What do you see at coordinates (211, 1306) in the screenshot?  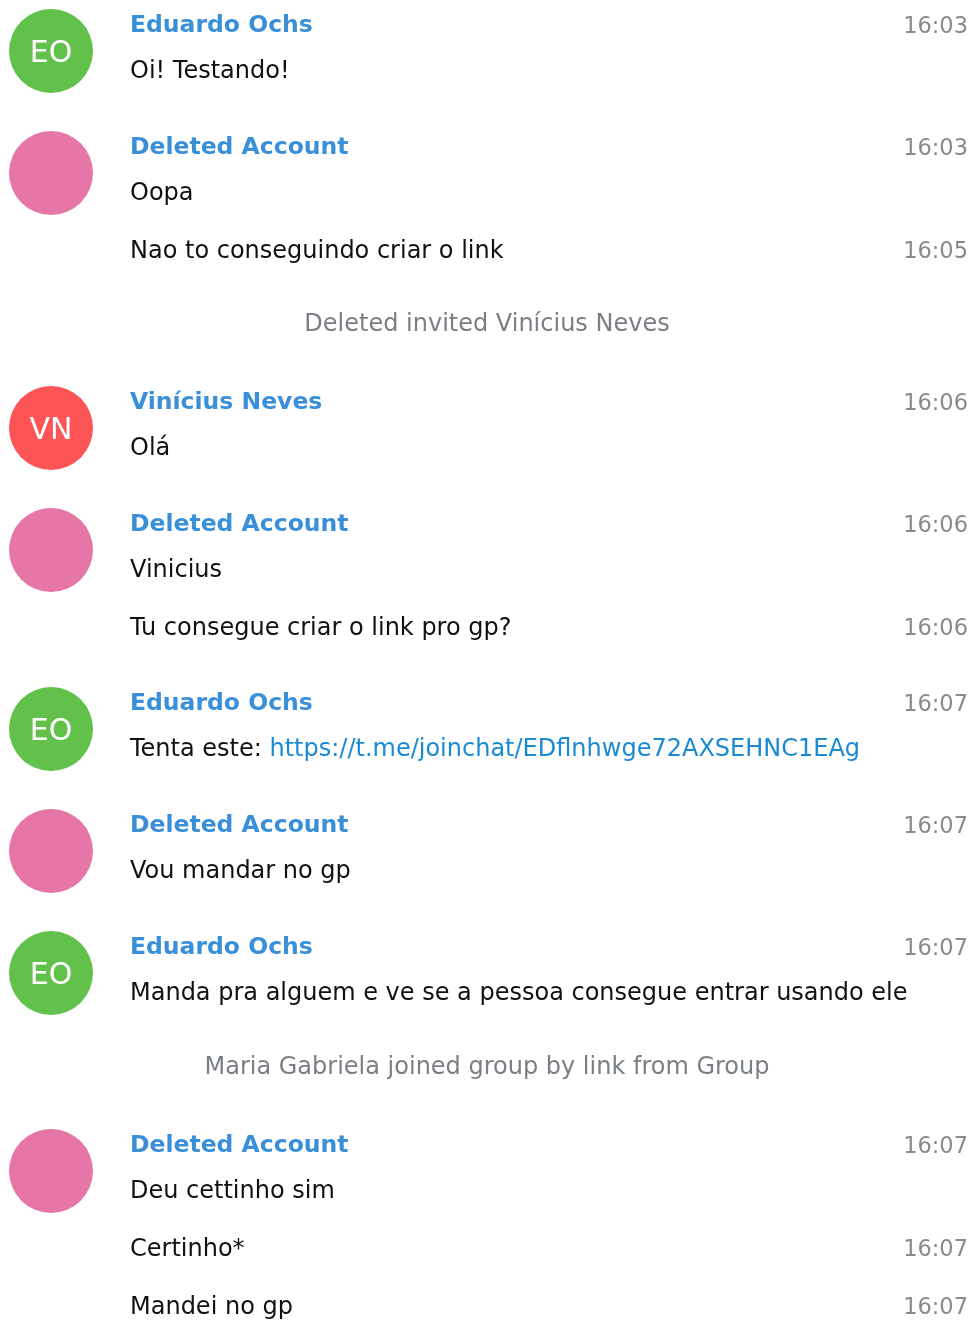 I see `message-text: Mandei no gp` at bounding box center [211, 1306].